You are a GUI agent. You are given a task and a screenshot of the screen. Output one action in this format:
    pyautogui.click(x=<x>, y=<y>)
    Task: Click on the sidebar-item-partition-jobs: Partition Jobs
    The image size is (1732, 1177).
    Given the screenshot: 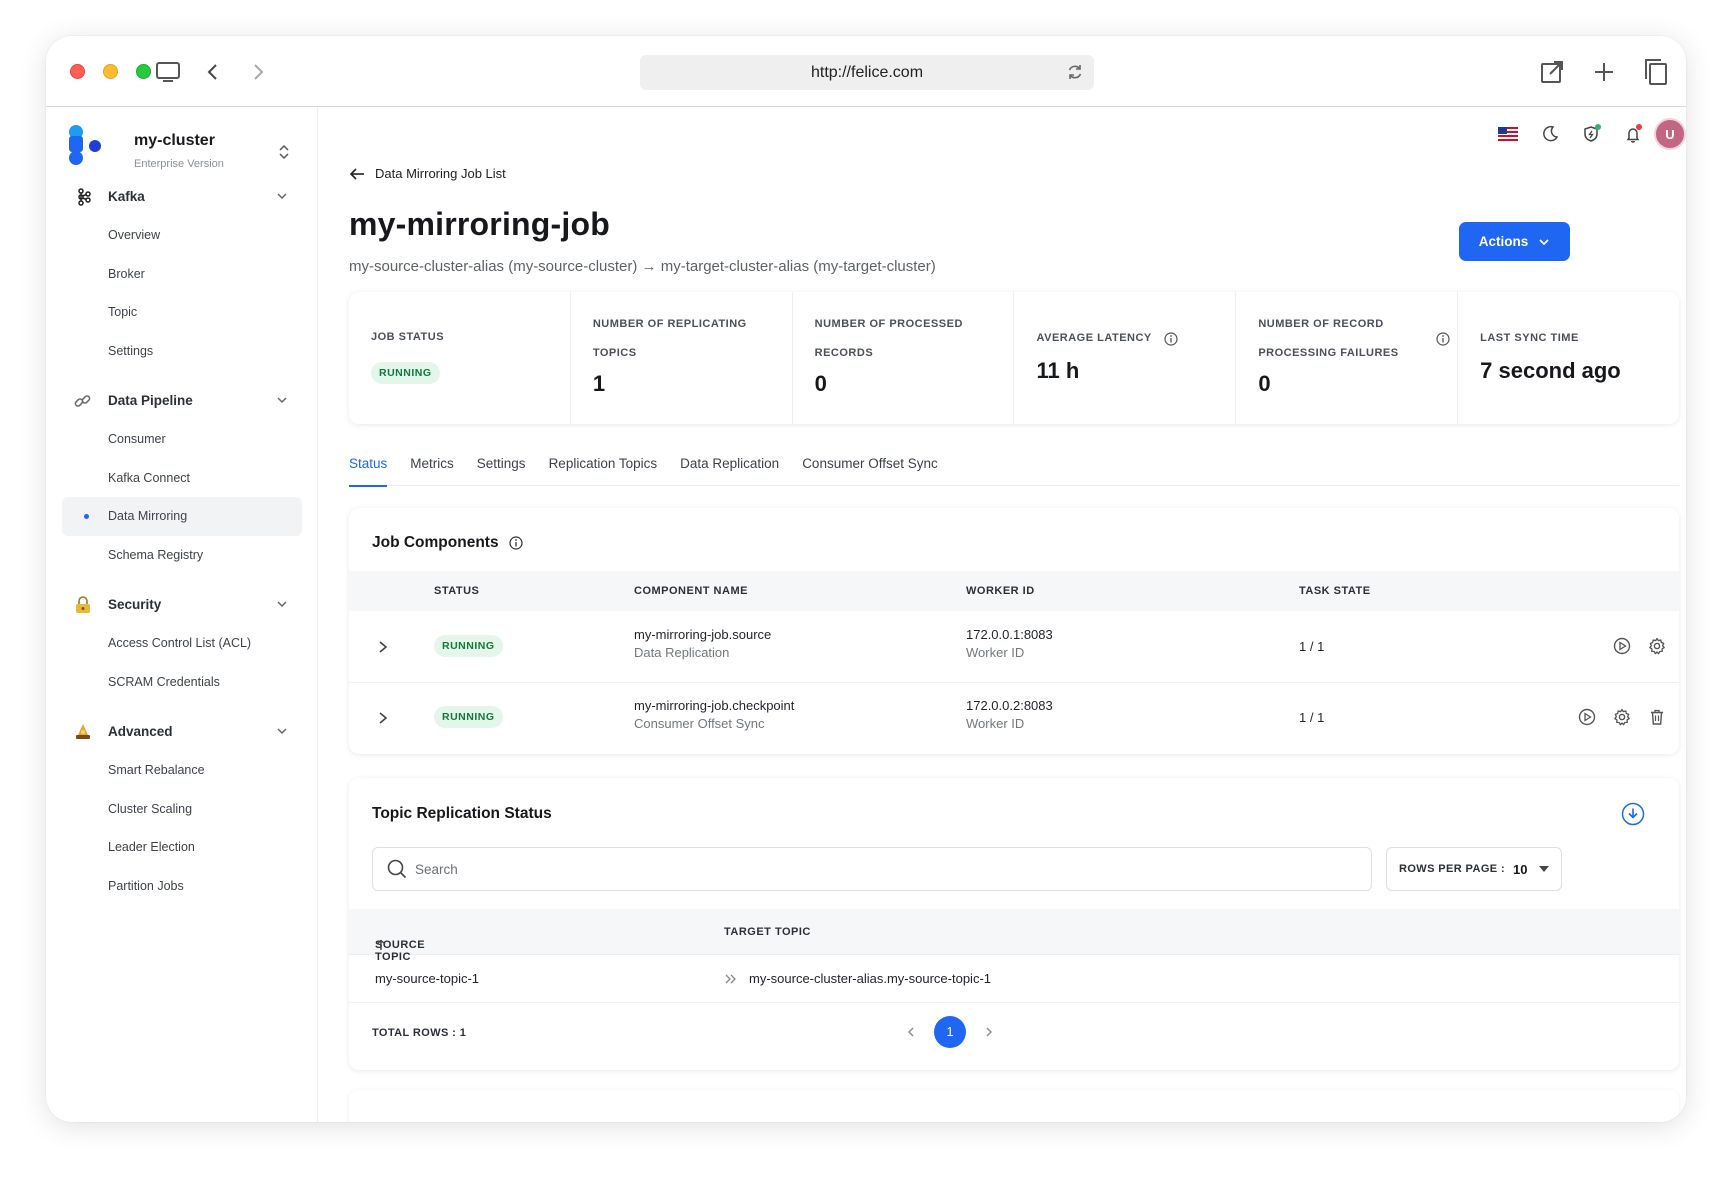 What is the action you would take?
    pyautogui.click(x=182, y=886)
    